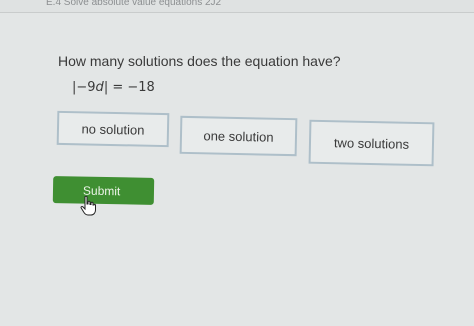 The height and width of the screenshot is (326, 474). I want to click on equation: |−9d| = −18, so click(113, 87).